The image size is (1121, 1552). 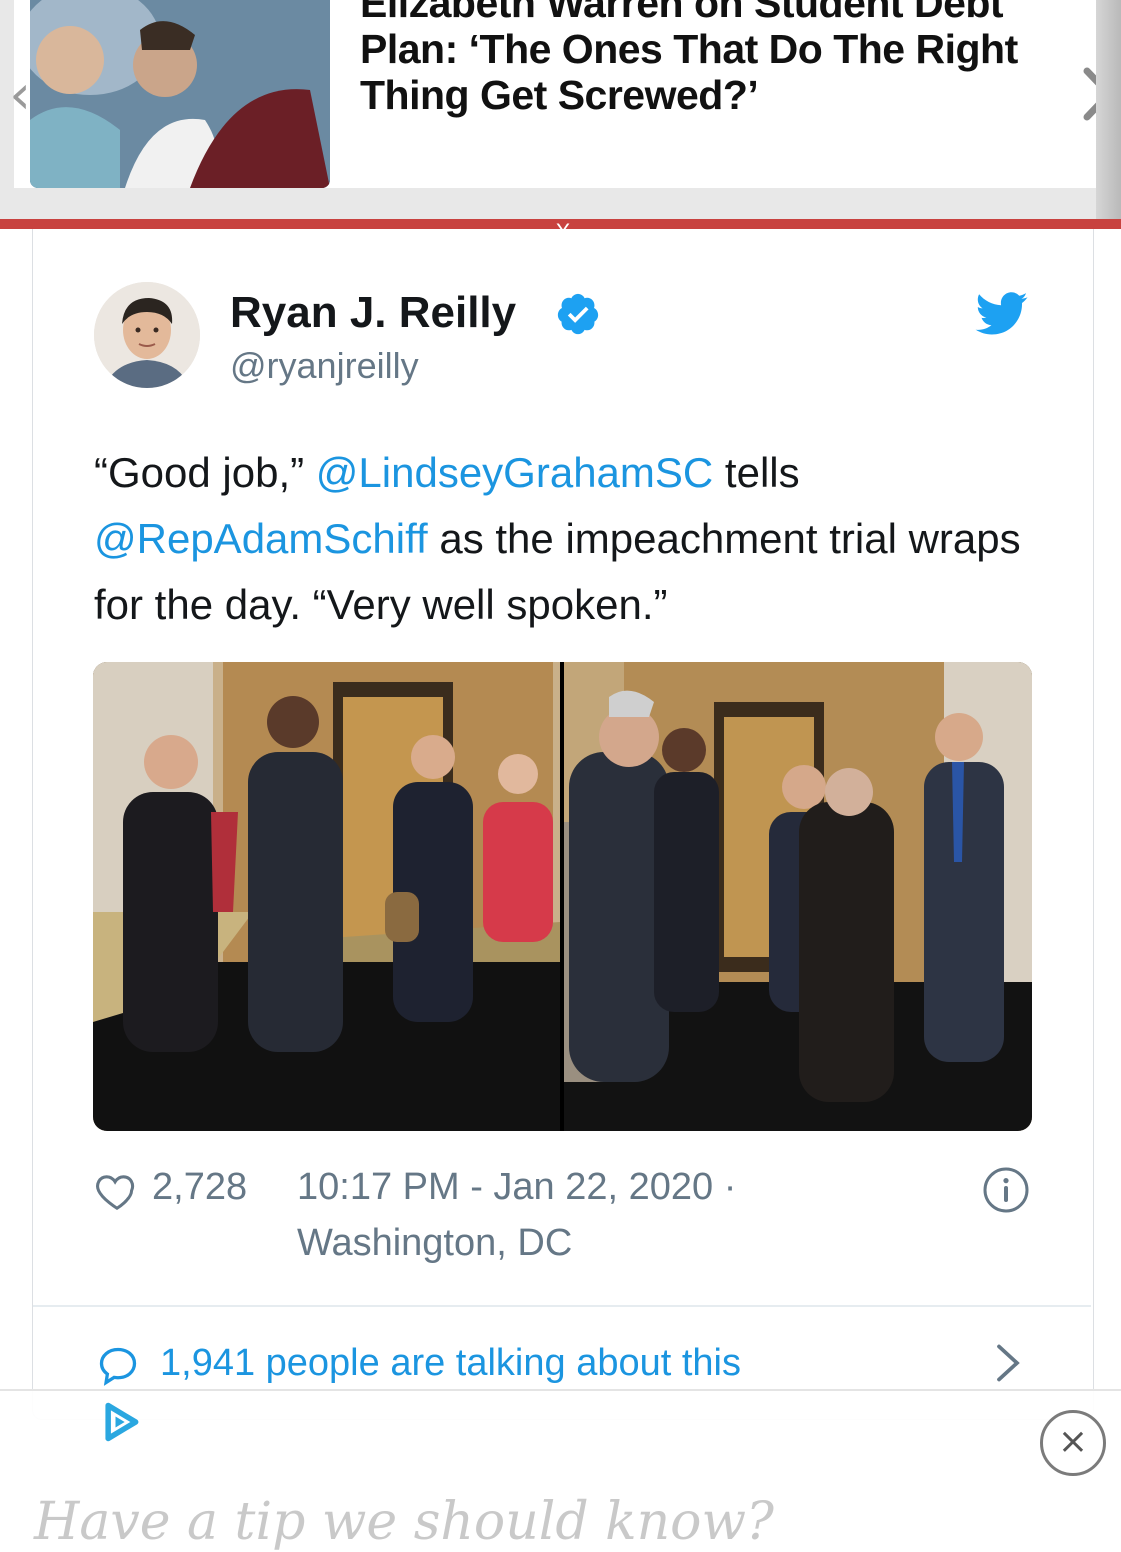 What do you see at coordinates (578, 314) in the screenshot?
I see `verified-badge-icon` at bounding box center [578, 314].